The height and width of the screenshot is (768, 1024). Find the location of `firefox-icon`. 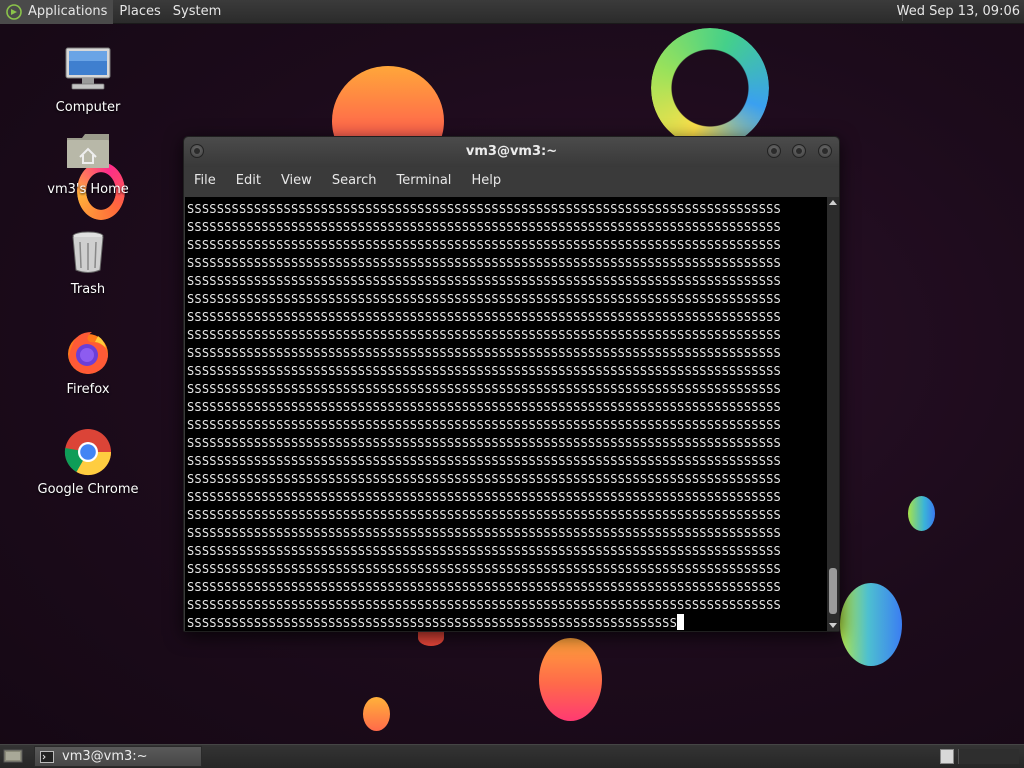

firefox-icon is located at coordinates (88, 353).